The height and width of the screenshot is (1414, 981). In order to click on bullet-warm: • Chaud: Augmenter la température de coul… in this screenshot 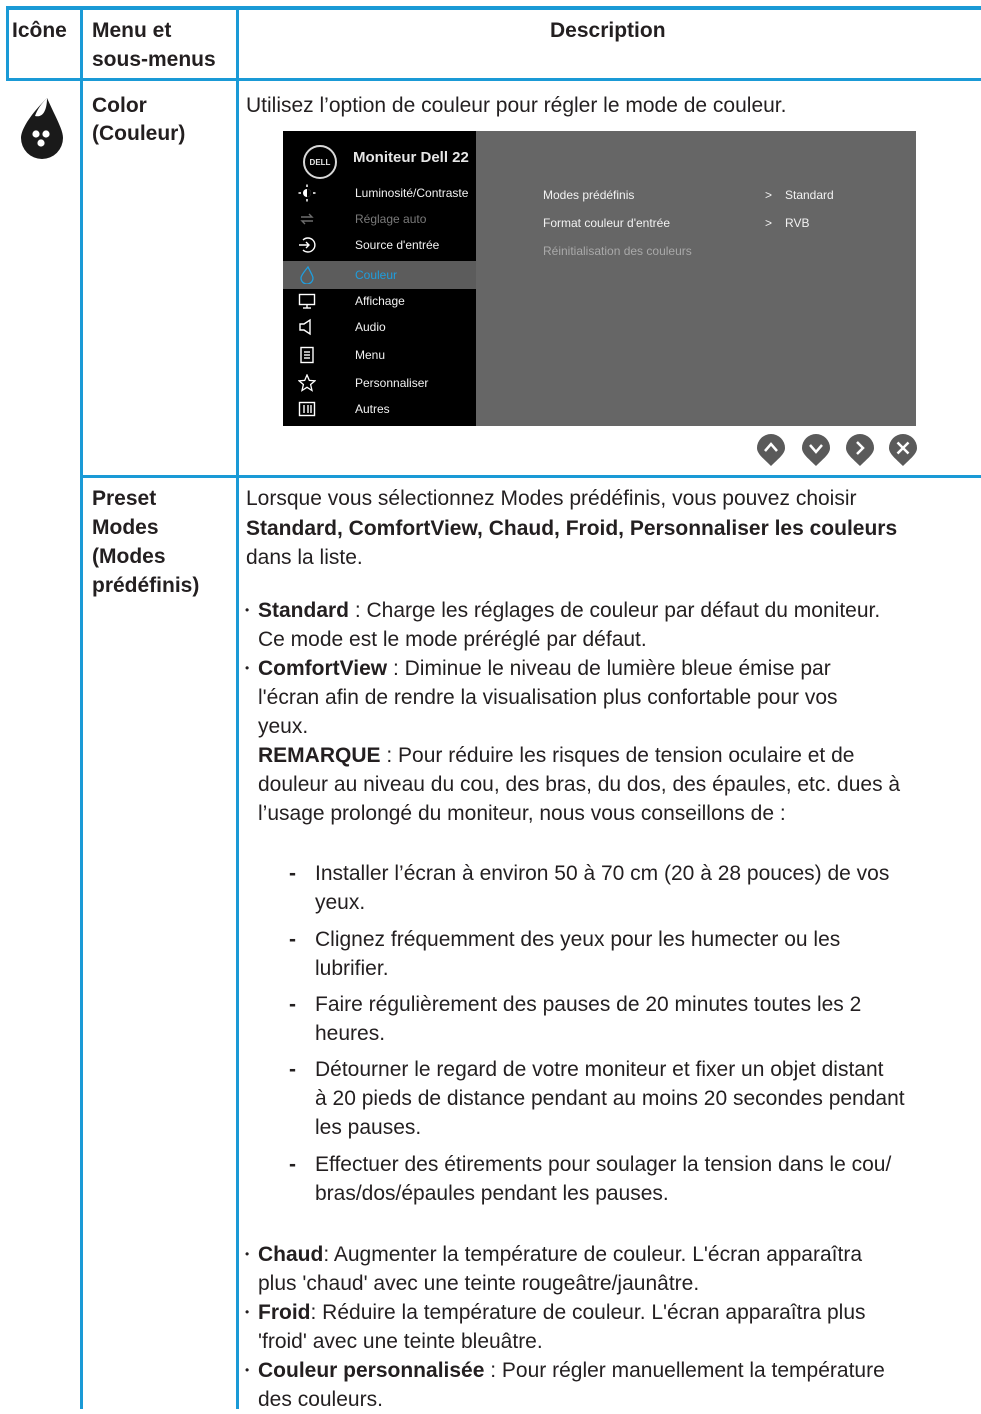, I will do `click(607, 1254)`.